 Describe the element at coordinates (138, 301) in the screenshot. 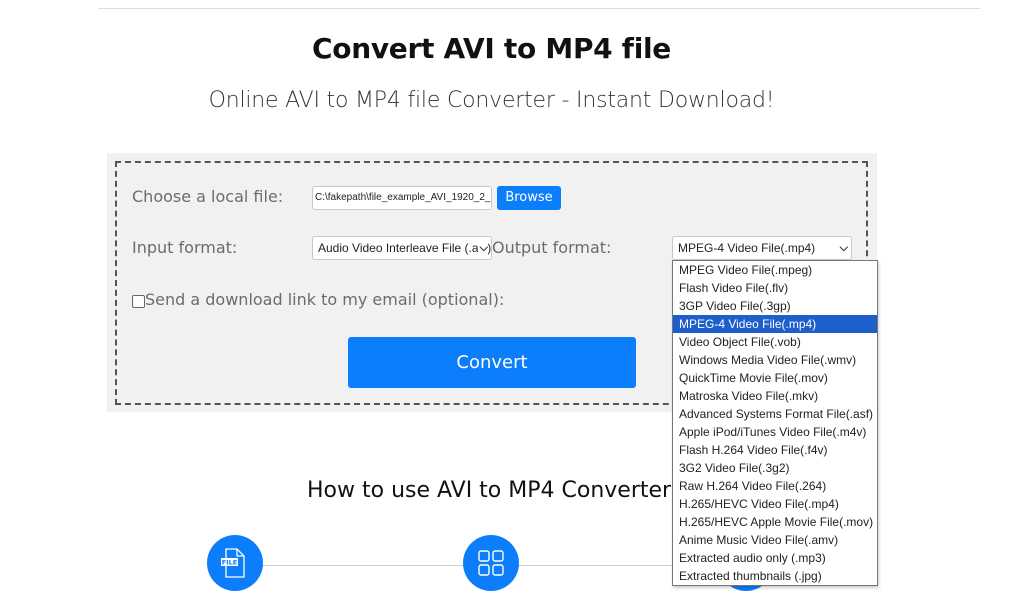

I see `email-checkbox` at that location.